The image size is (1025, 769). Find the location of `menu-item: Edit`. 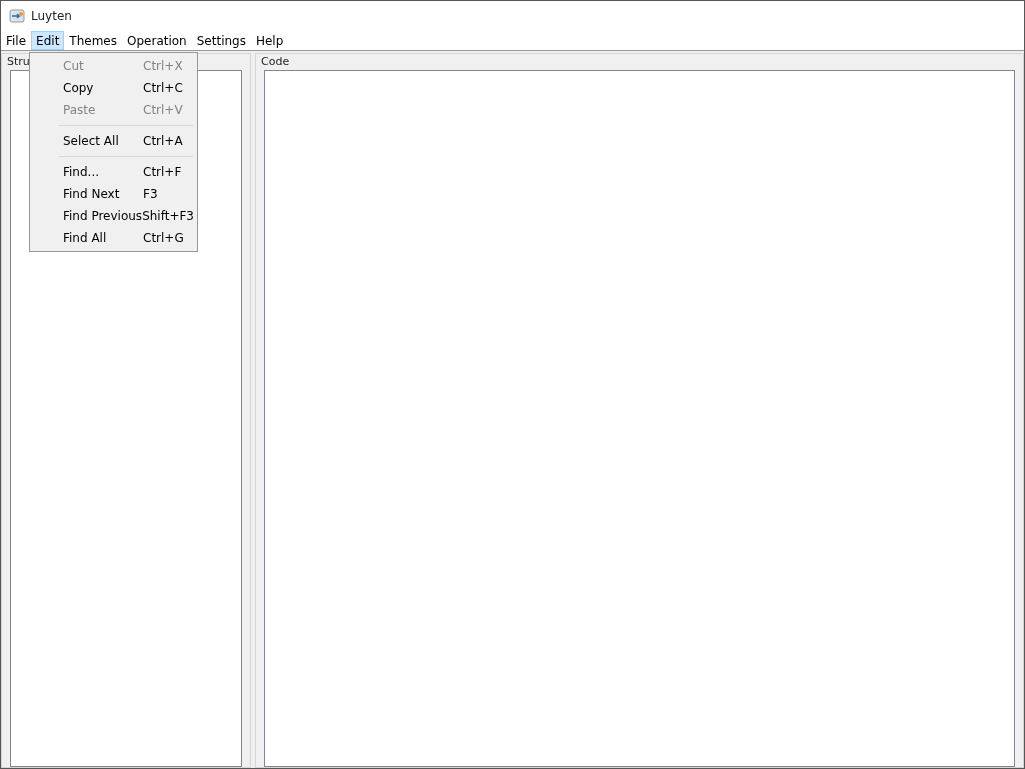

menu-item: Edit is located at coordinates (48, 40).